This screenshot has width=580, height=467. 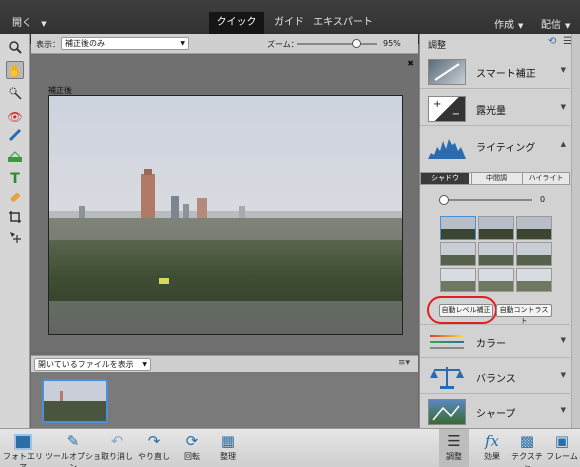 I want to click on tool-options-button: ✎ ツールオプション, so click(x=73, y=448).